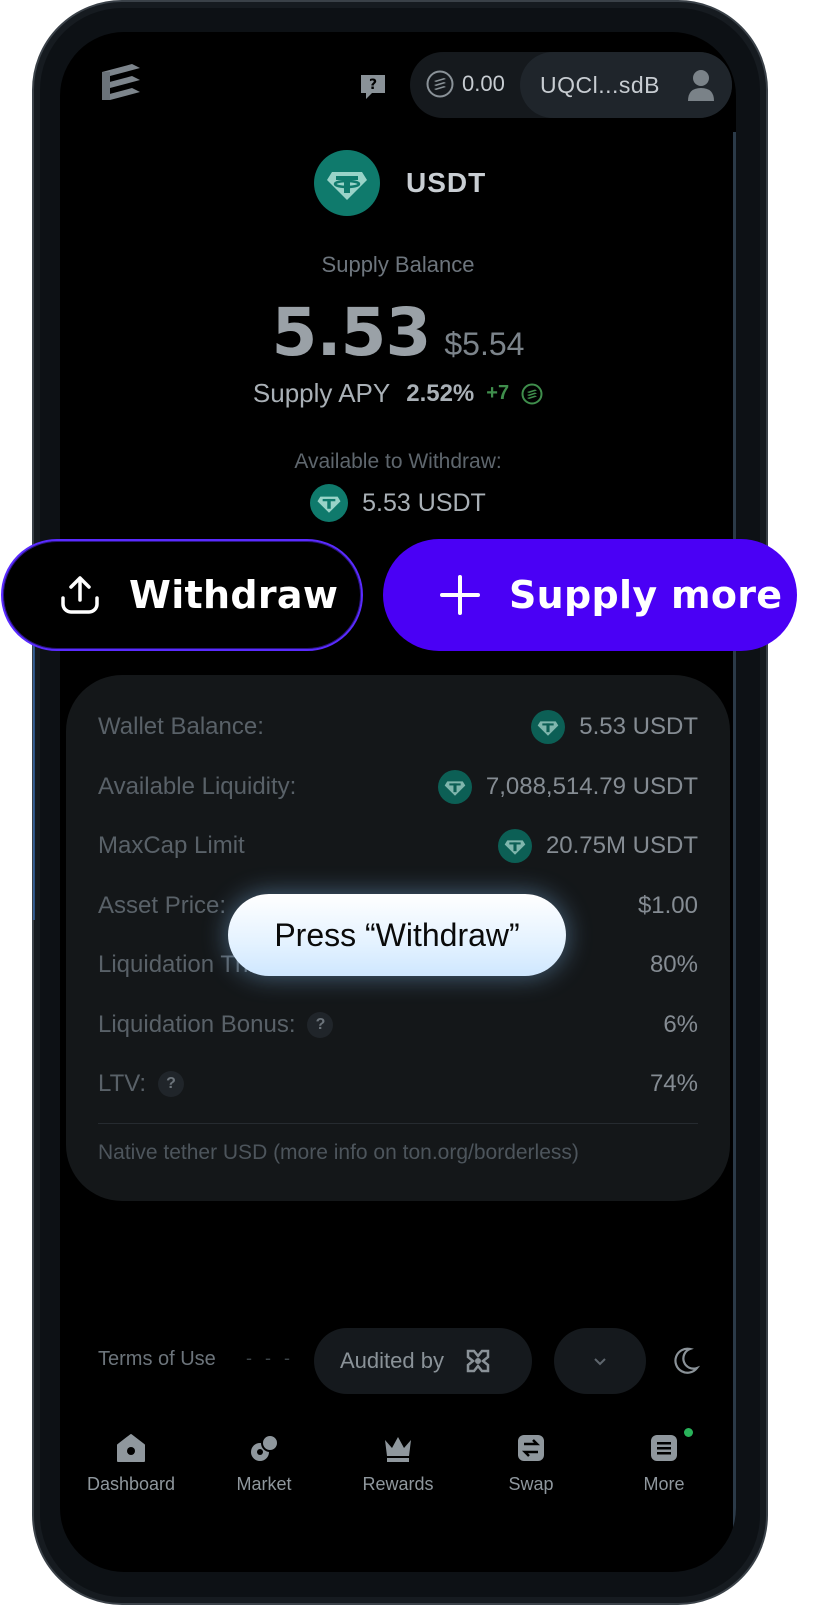 This screenshot has height=1605, width=816. I want to click on available-withdraw-row: 5.53 USDT, so click(398, 503).